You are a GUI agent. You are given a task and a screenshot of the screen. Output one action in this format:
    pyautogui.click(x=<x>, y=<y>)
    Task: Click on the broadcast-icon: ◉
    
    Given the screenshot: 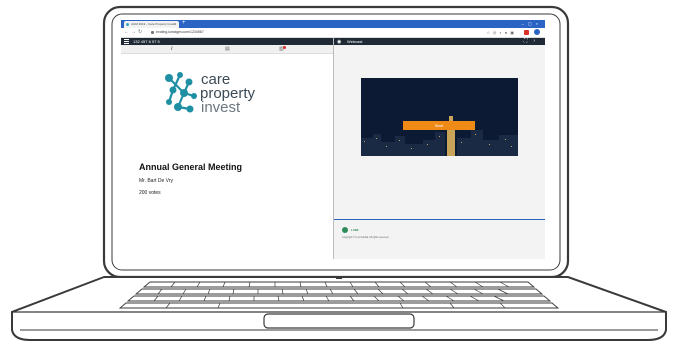 What is the action you would take?
    pyautogui.click(x=339, y=42)
    